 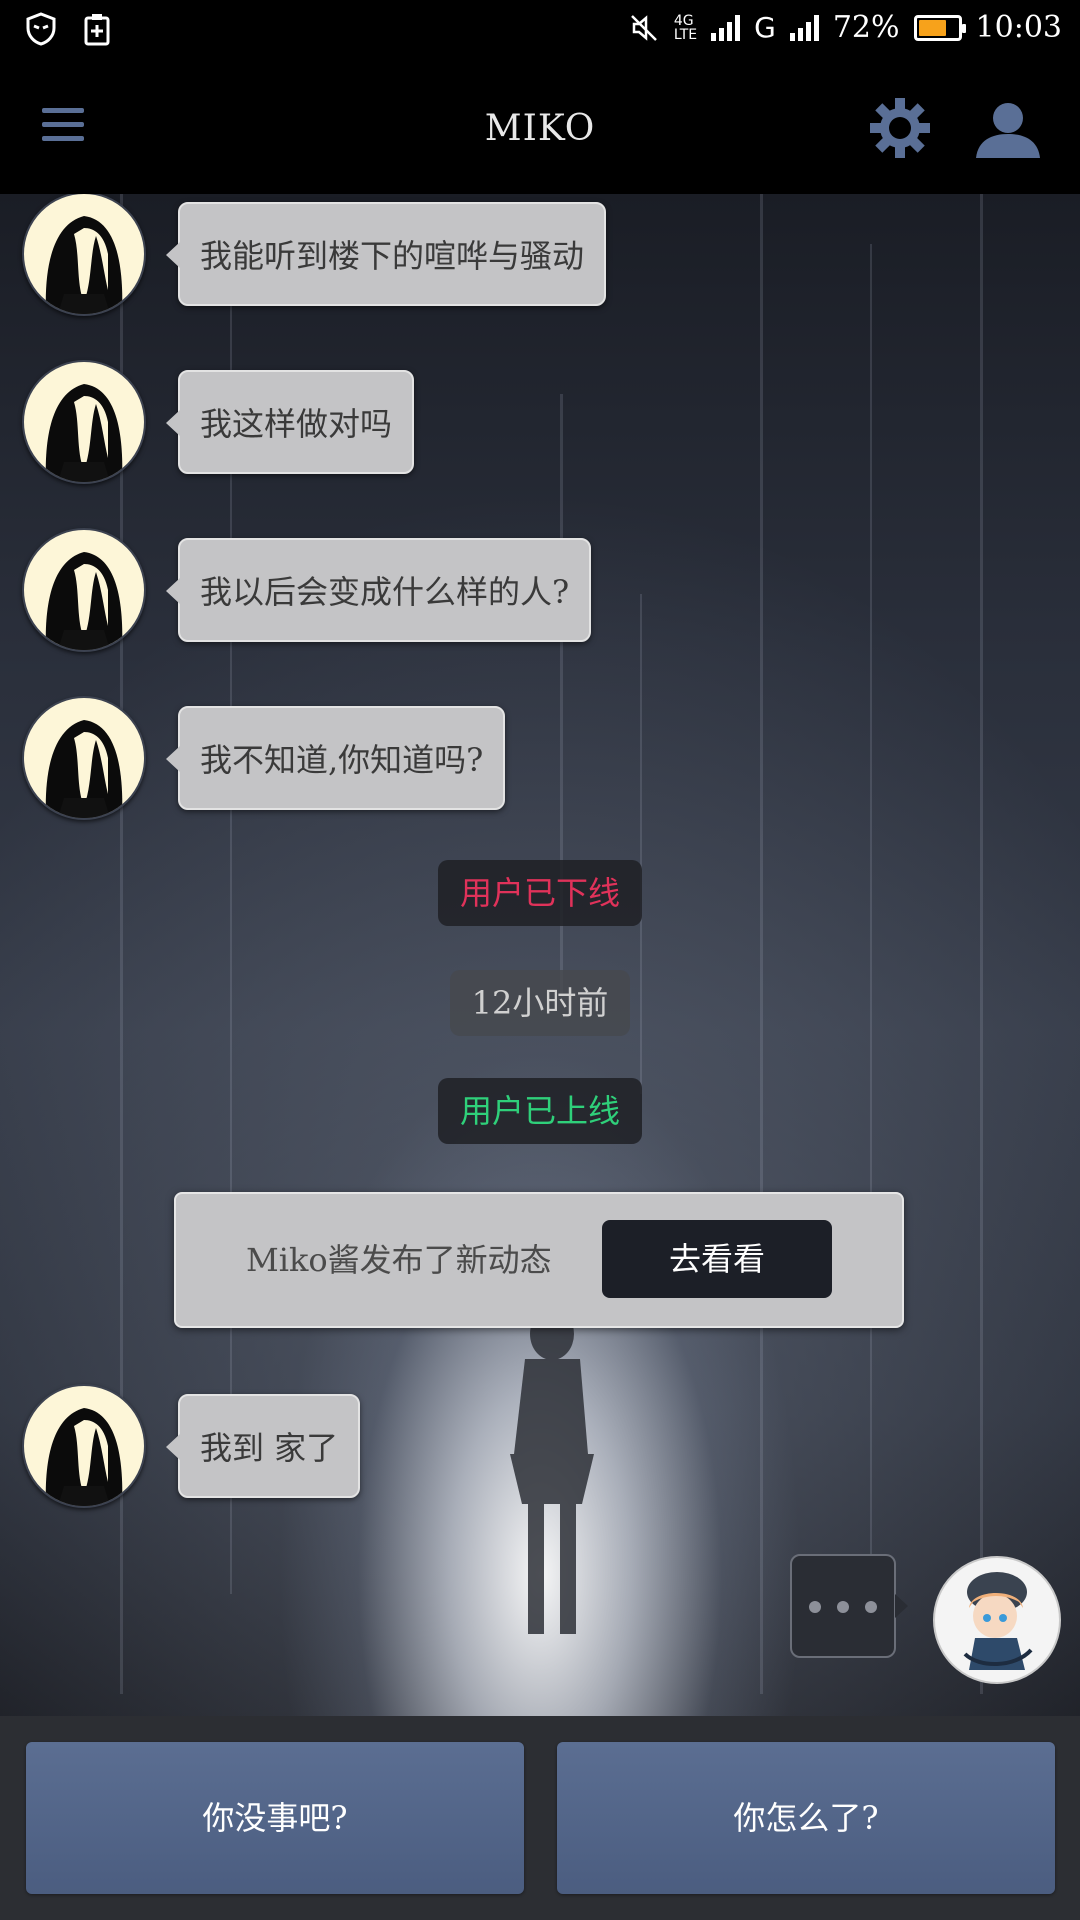 What do you see at coordinates (765, 27) in the screenshot?
I see `network2-label: G` at bounding box center [765, 27].